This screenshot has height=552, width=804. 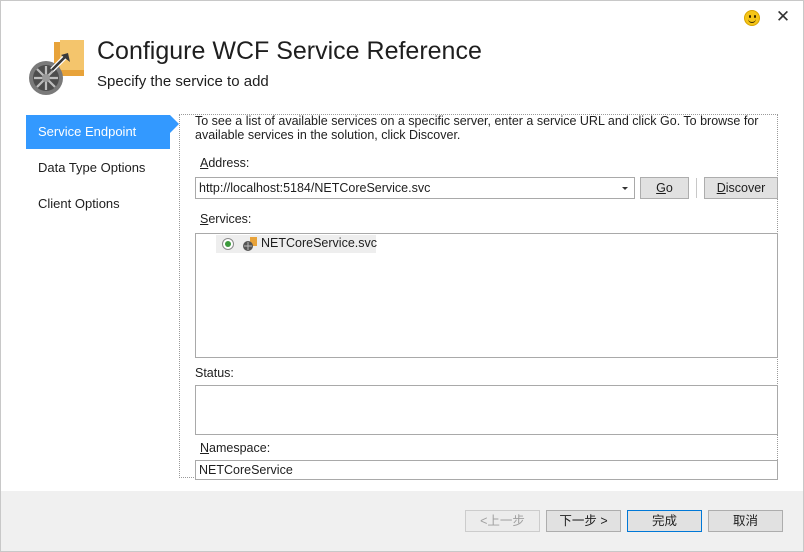 I want to click on services-label: Services:, so click(x=225, y=219).